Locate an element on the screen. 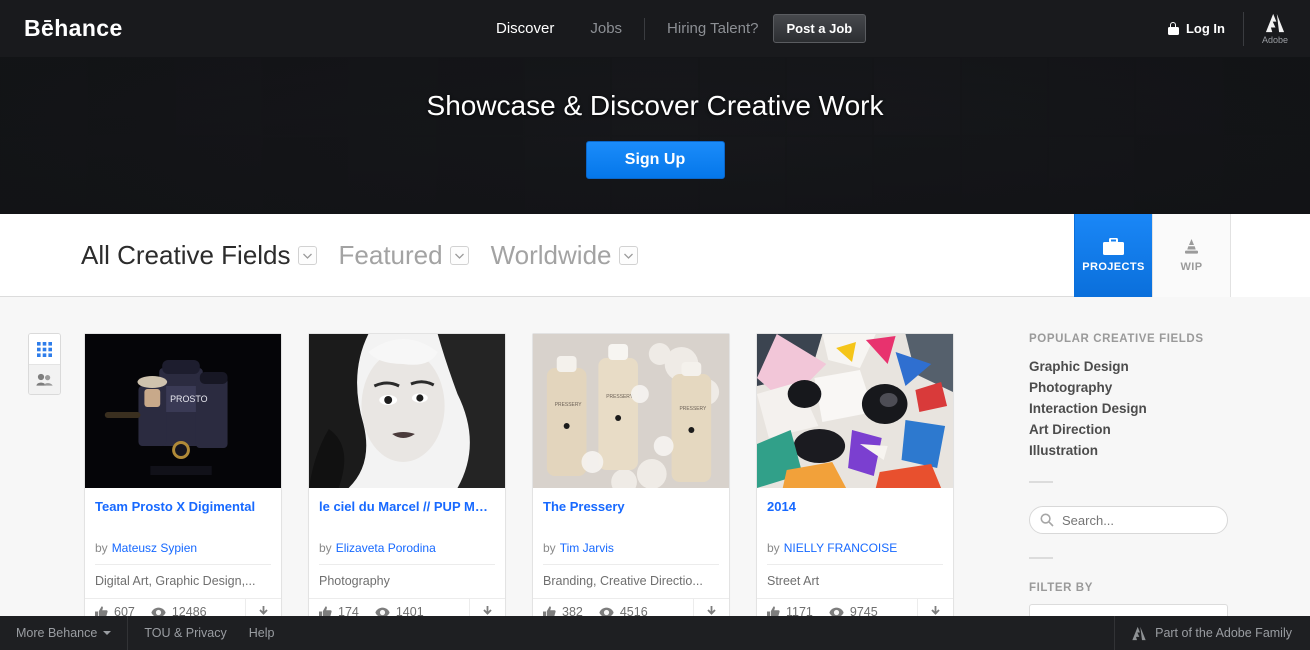  caret-down-icon is located at coordinates (107, 633).